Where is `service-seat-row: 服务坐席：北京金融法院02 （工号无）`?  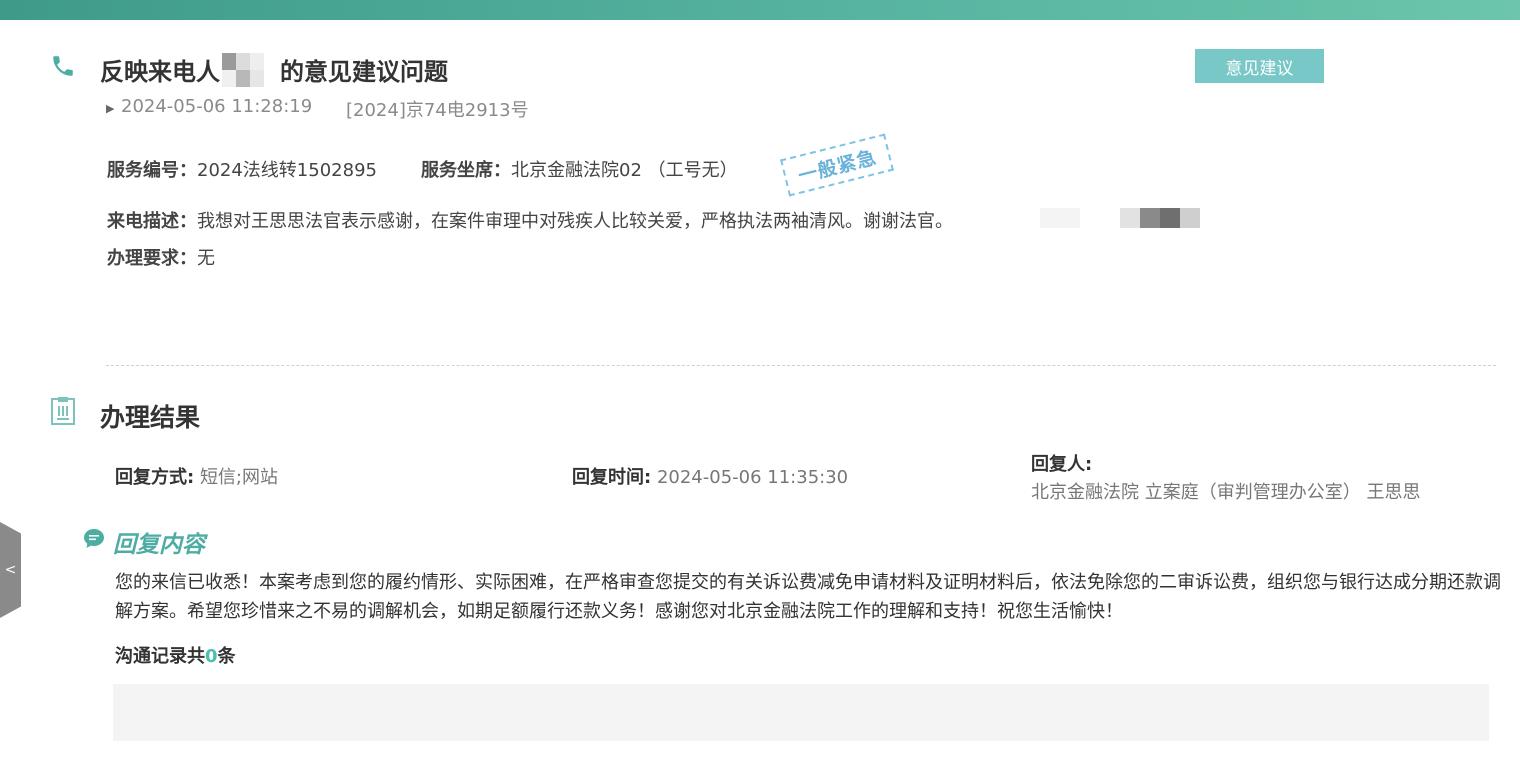
service-seat-row: 服务坐席：北京金融法院02 （工号无） is located at coordinates (579, 169).